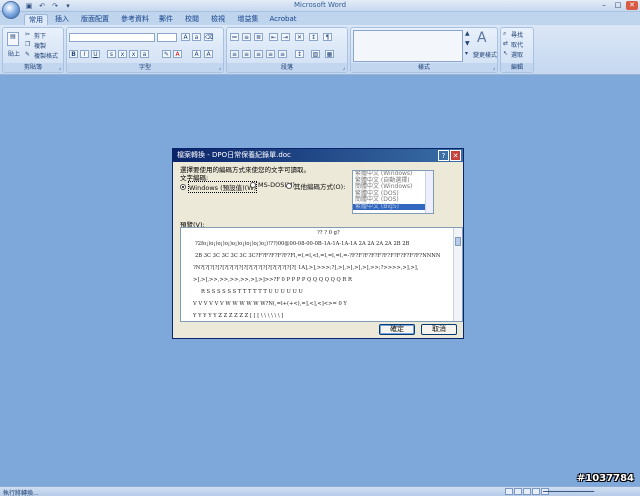  Describe the element at coordinates (632, 5) in the screenshot. I see `close-icon: ✕` at that location.